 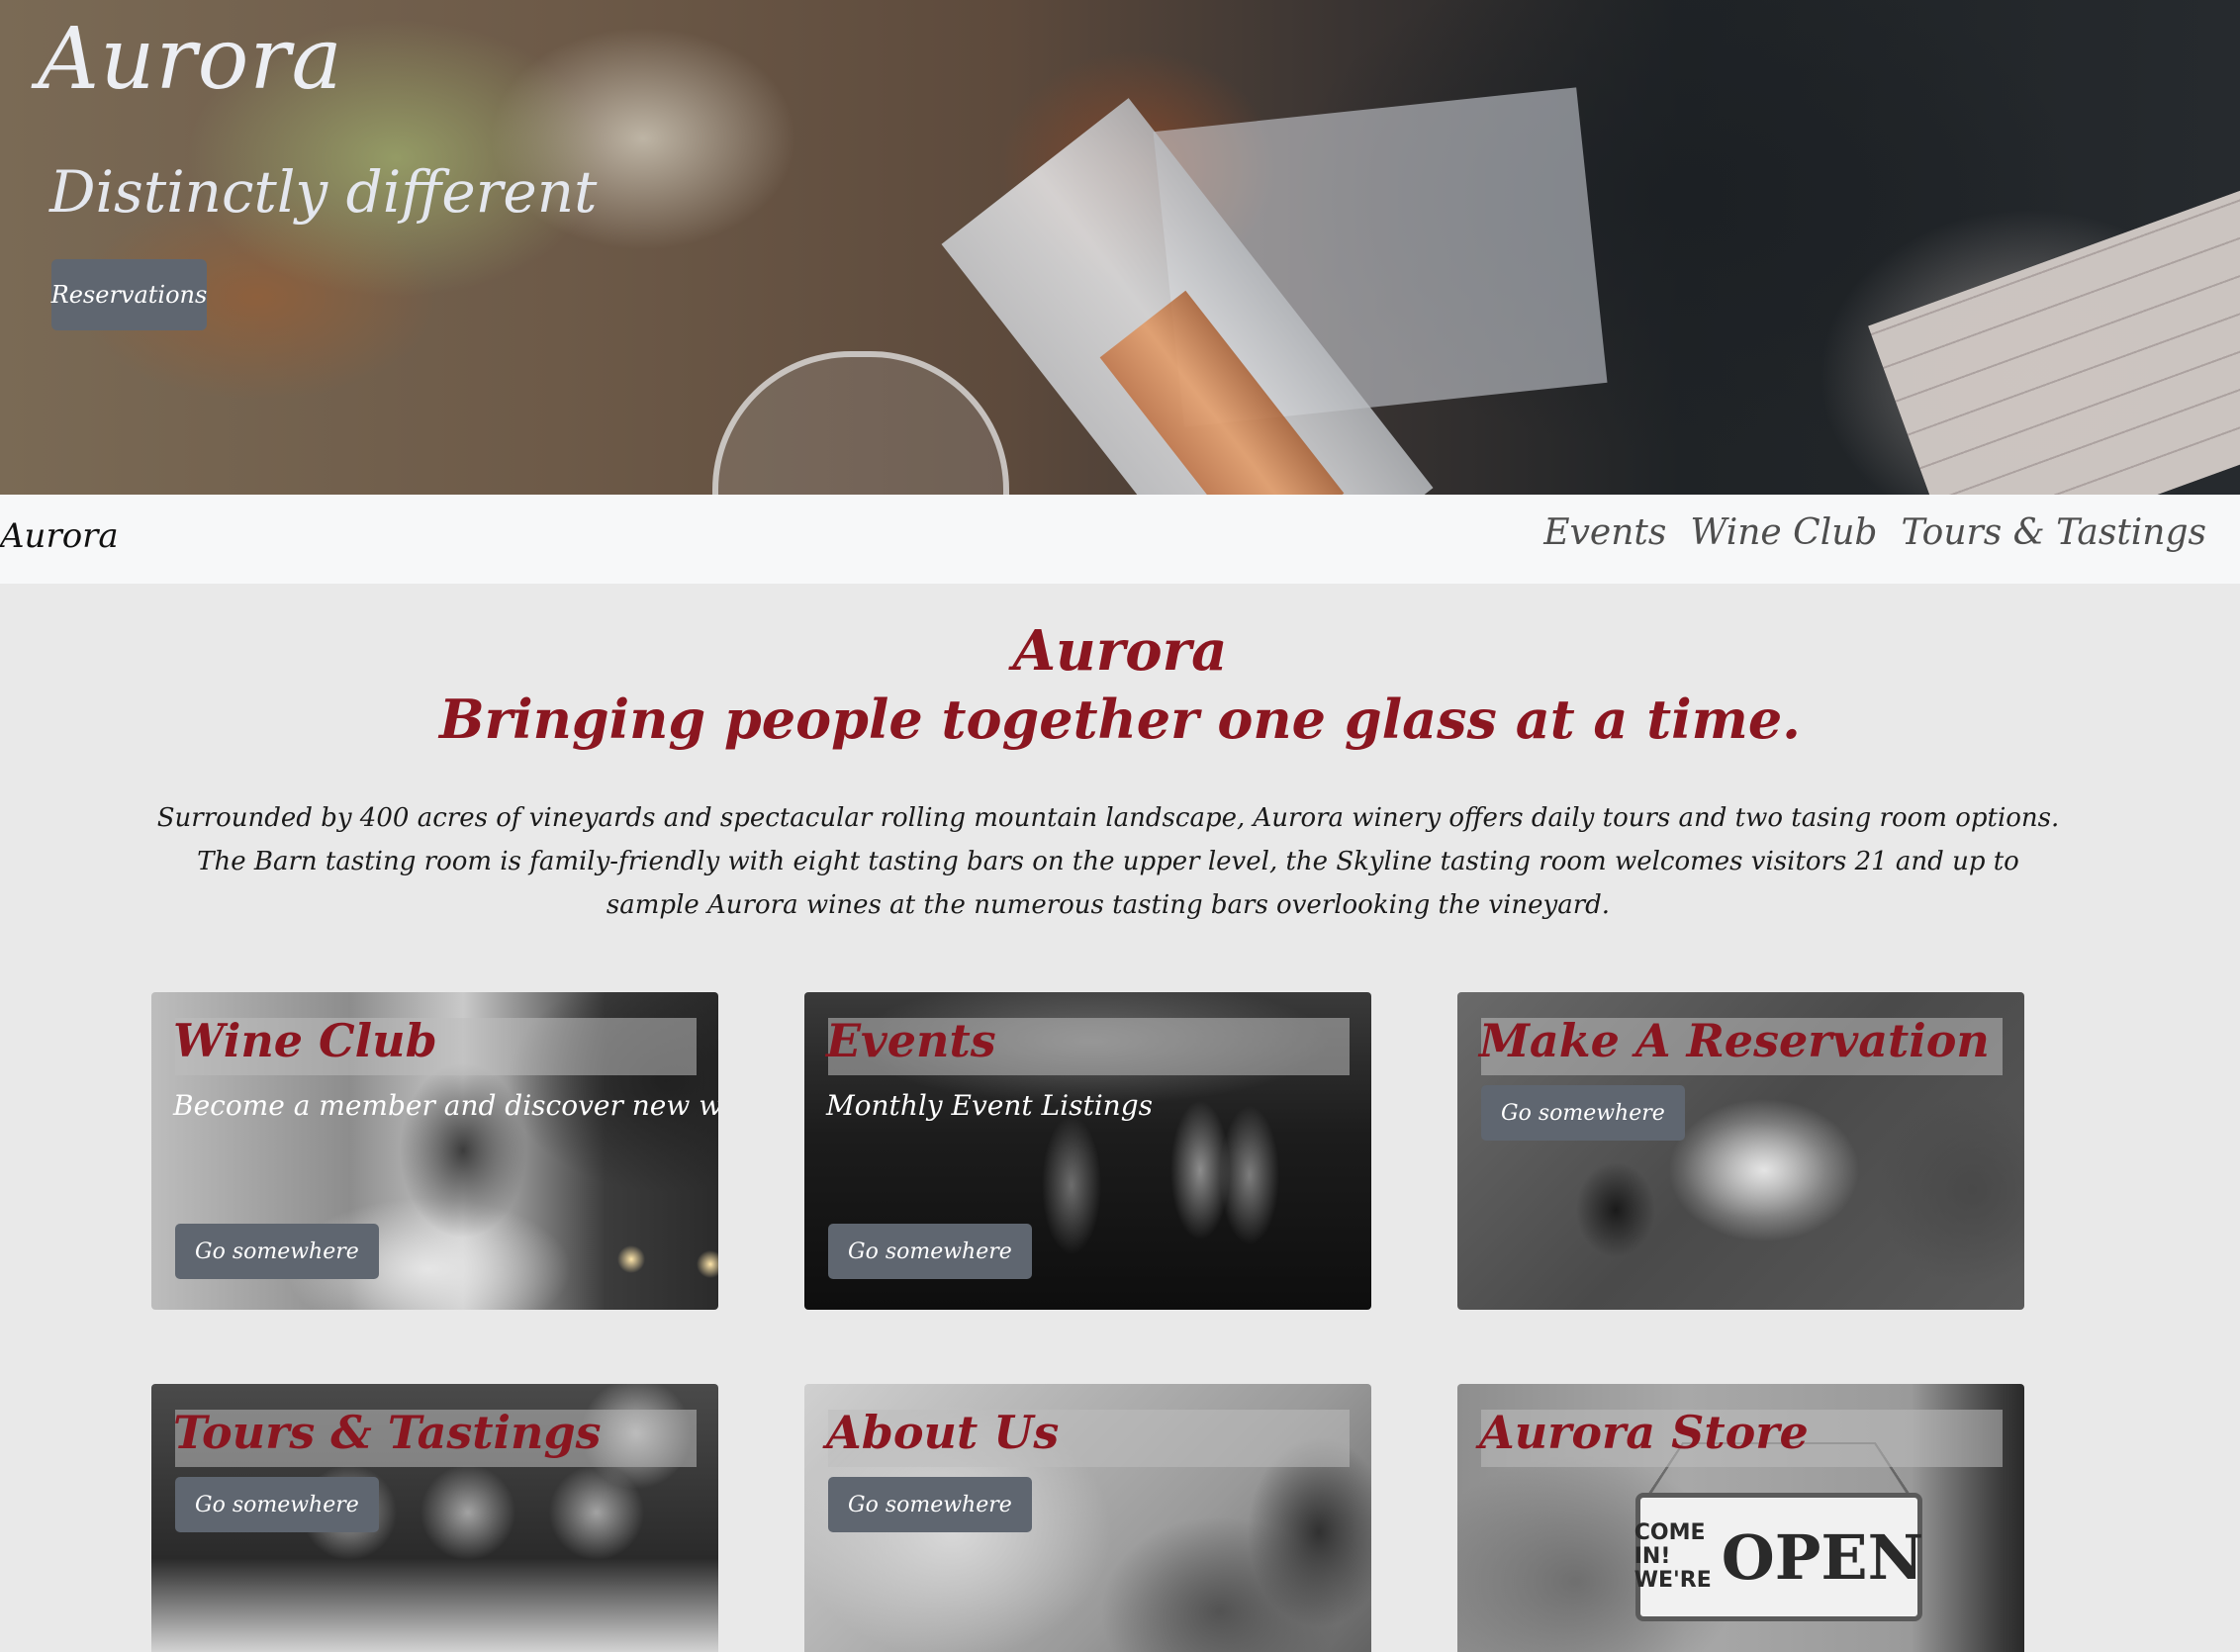 What do you see at coordinates (1120, 651) in the screenshot?
I see `intro-title: Aurora` at bounding box center [1120, 651].